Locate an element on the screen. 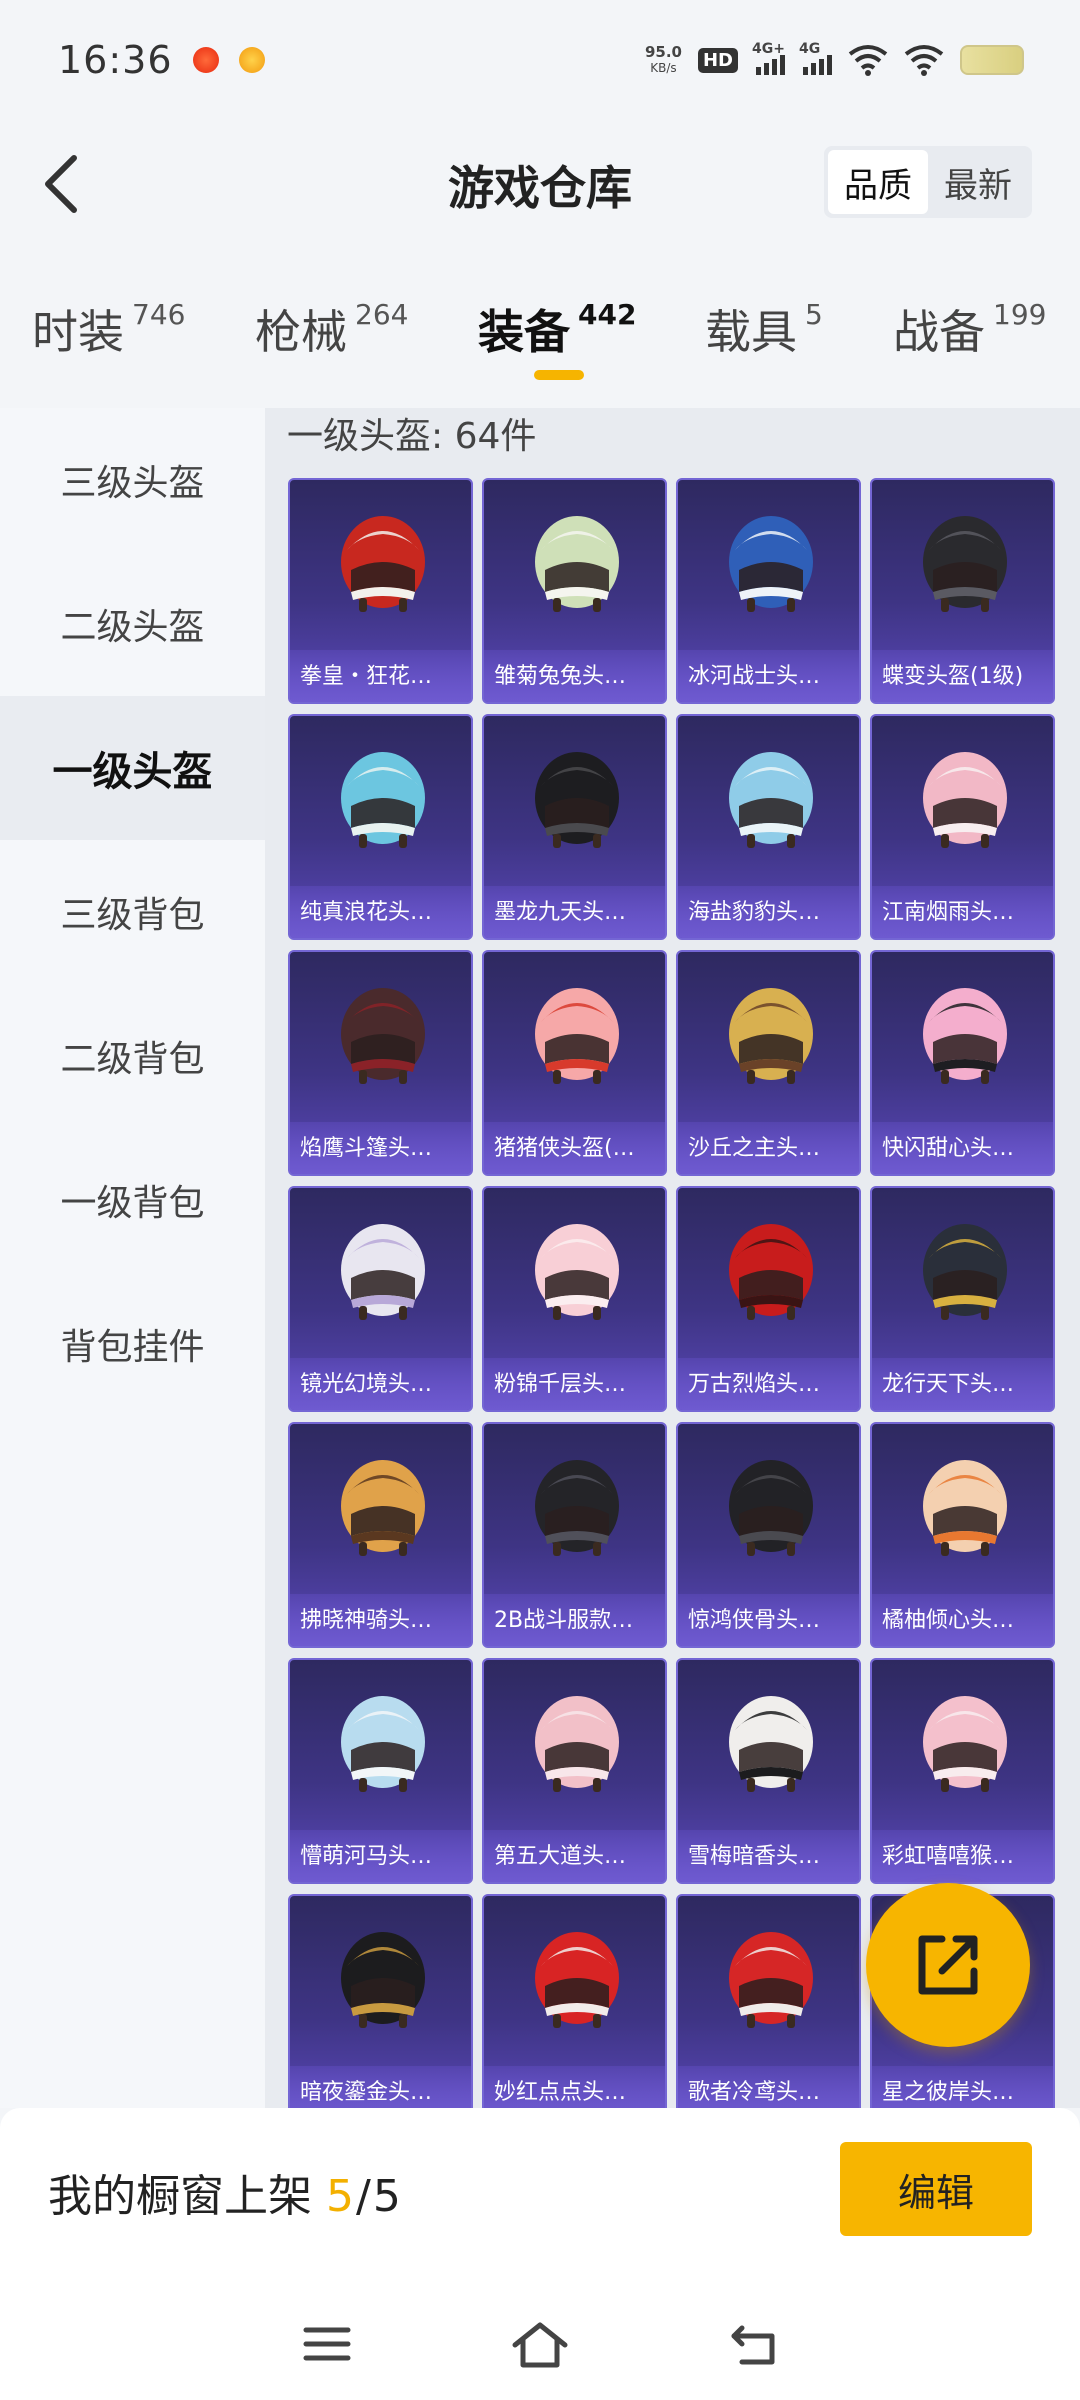  category-tabs: 时装 746 枪械 264 装备 442 载具 5 战备 199 is located at coordinates (540, 335).